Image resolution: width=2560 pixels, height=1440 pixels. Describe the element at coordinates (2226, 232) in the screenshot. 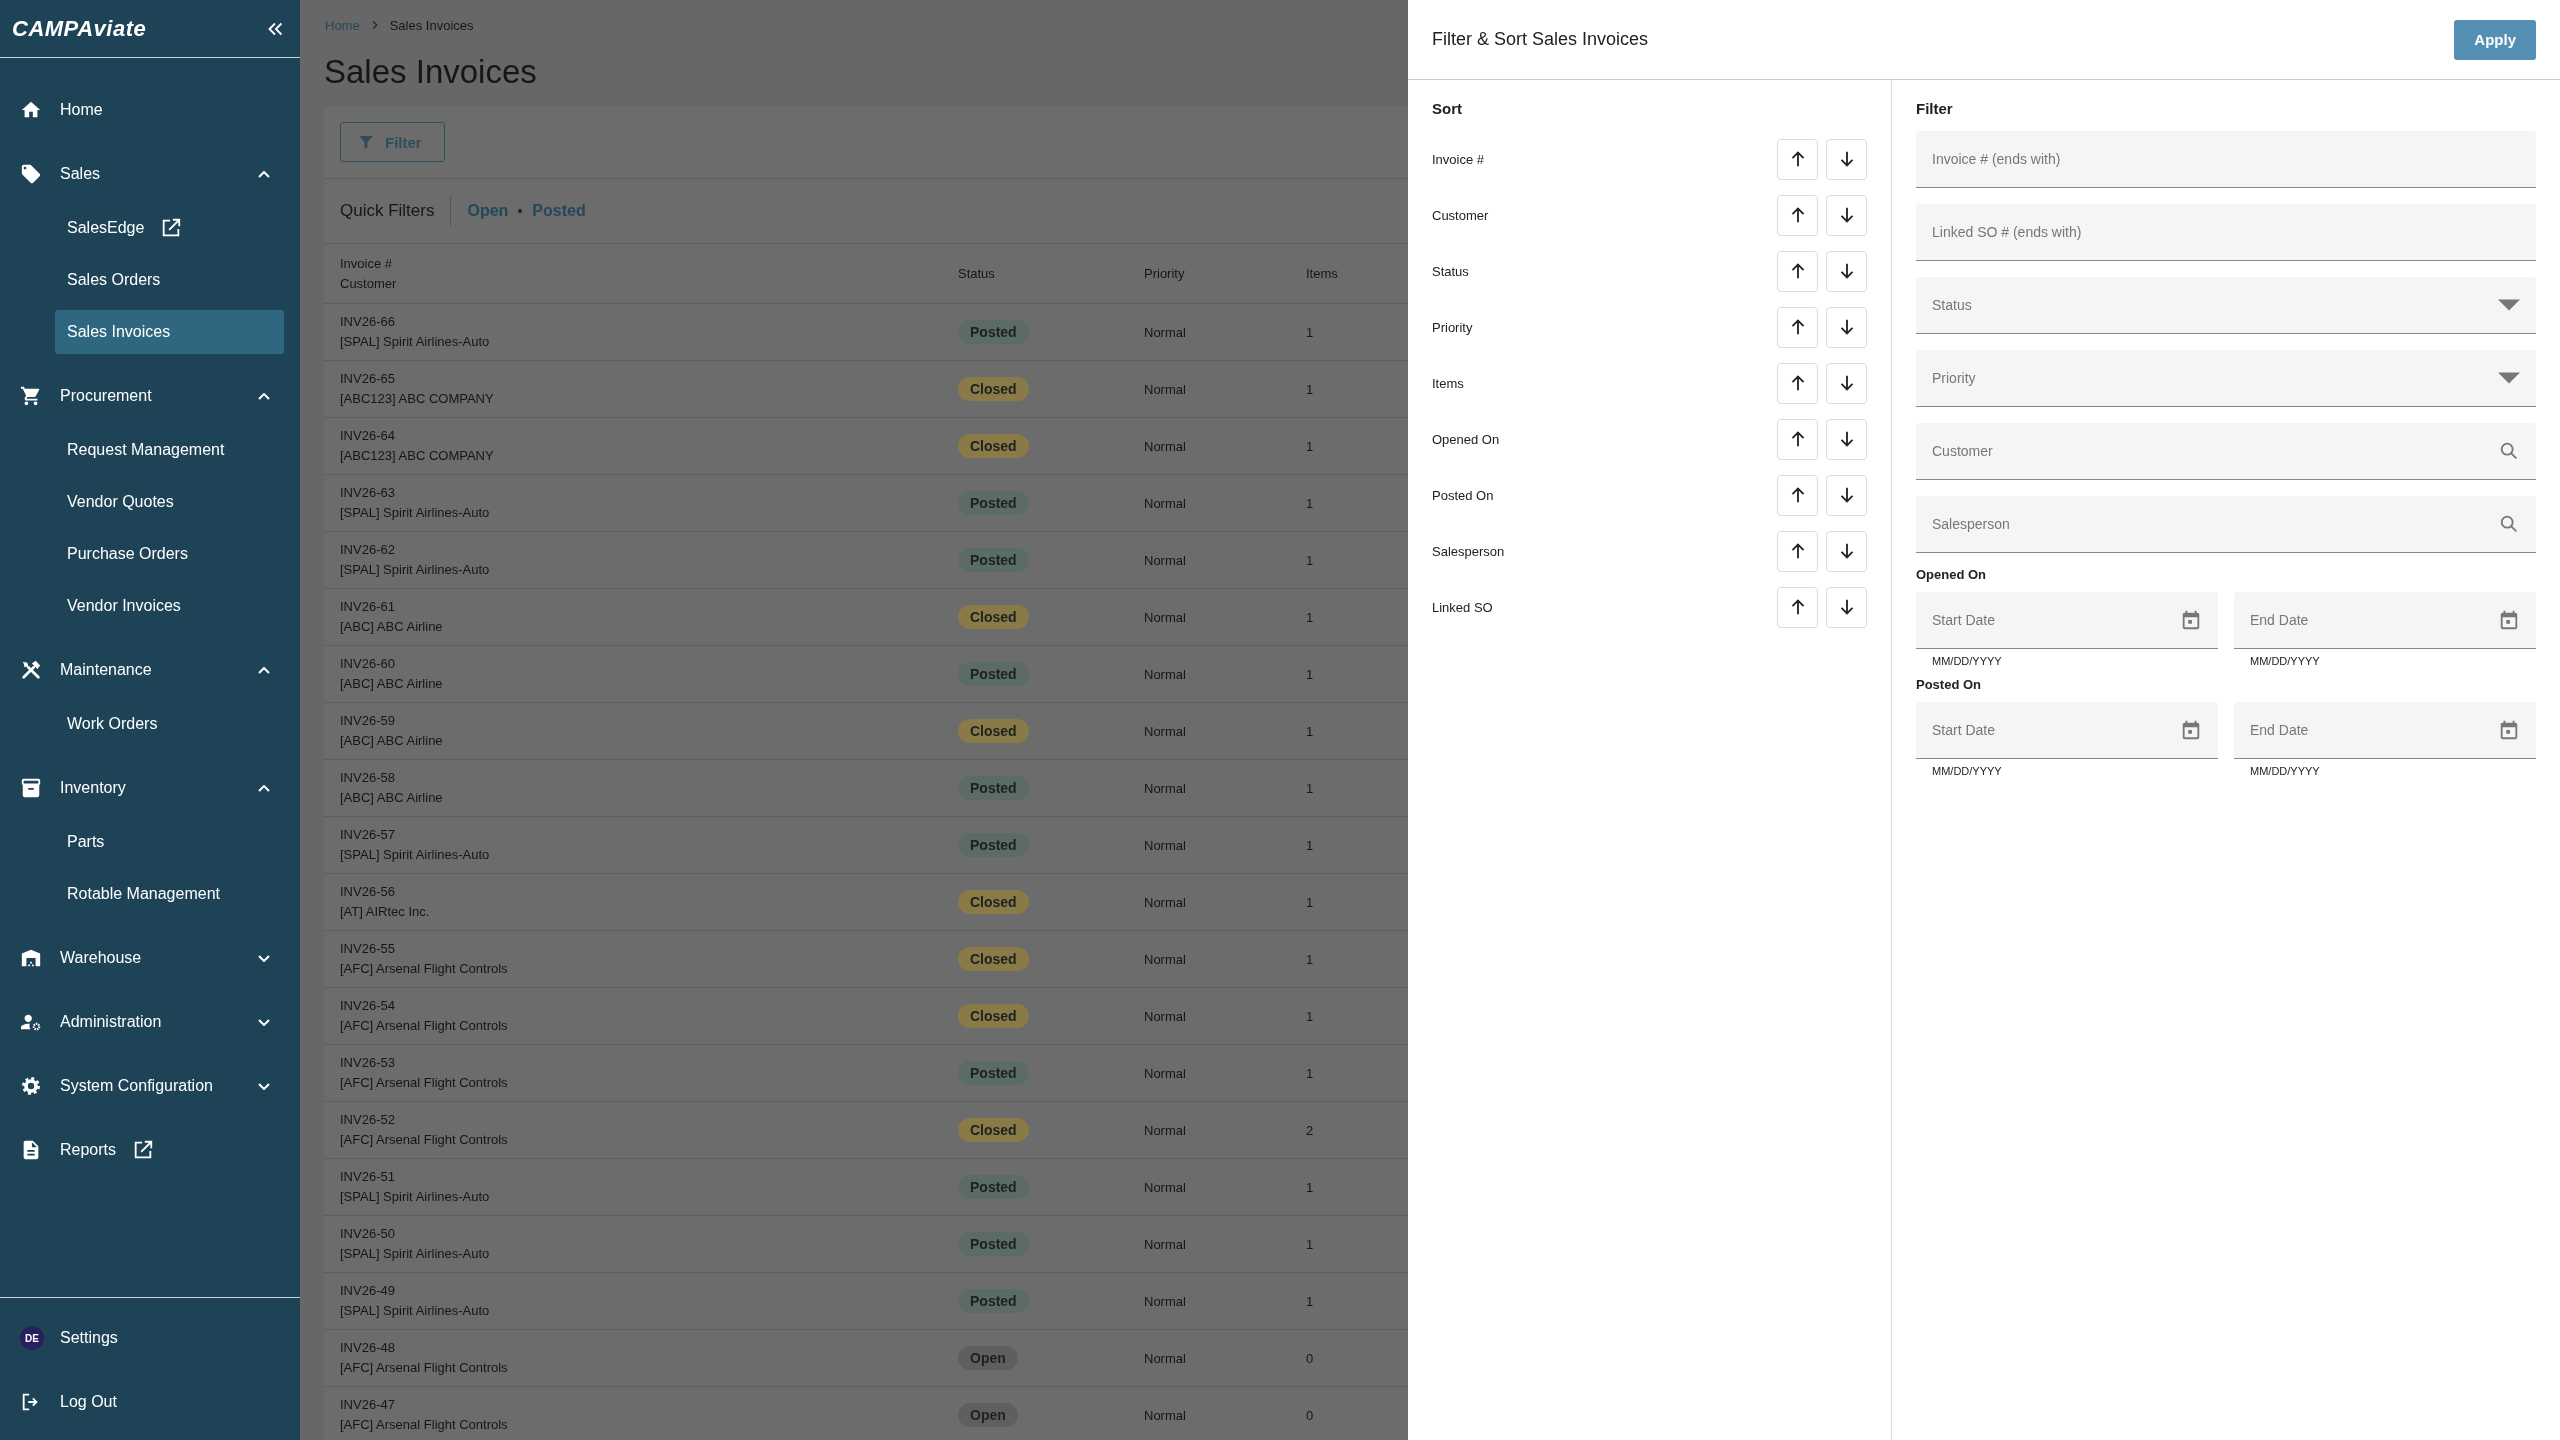

I see `input-field: Linked SO # (ends with)` at that location.